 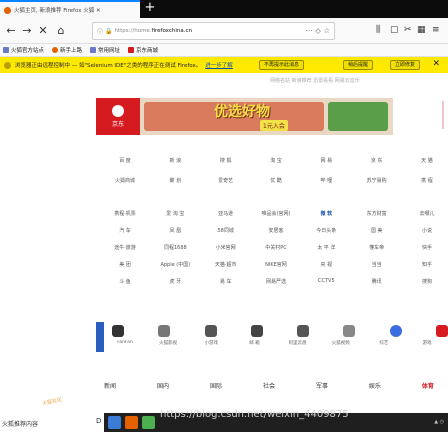 What do you see at coordinates (125, 160) in the screenshot?
I see `site-link: 百 度` at bounding box center [125, 160].